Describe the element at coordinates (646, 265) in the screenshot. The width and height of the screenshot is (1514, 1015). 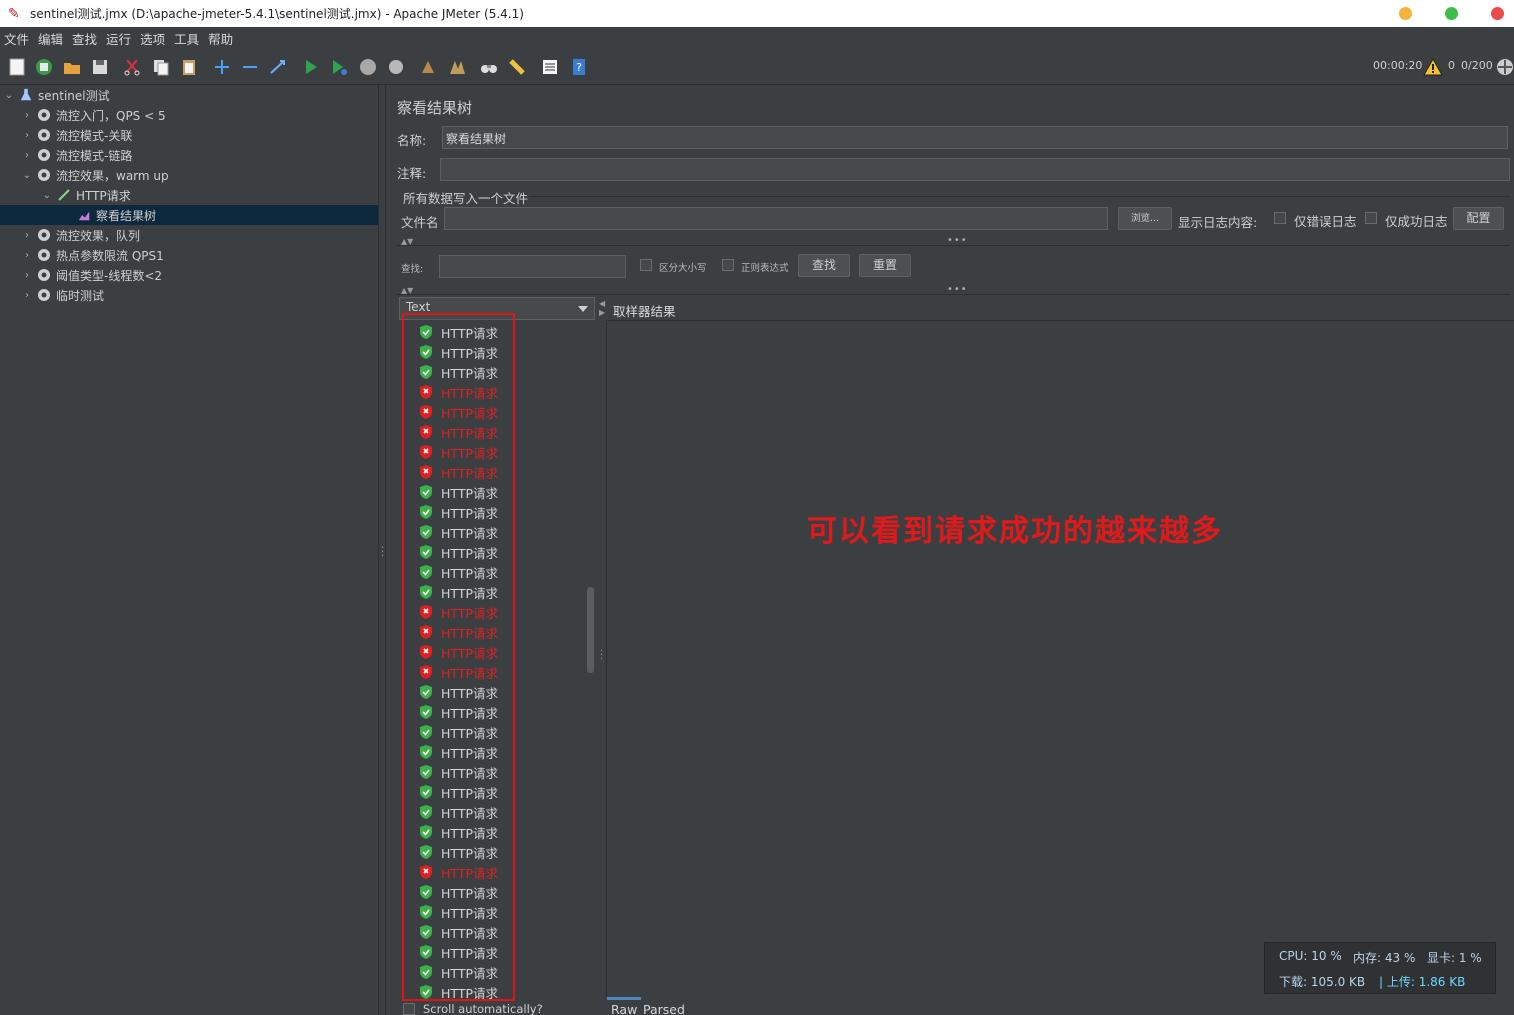
I see `case-sensitive-checkbox` at that location.